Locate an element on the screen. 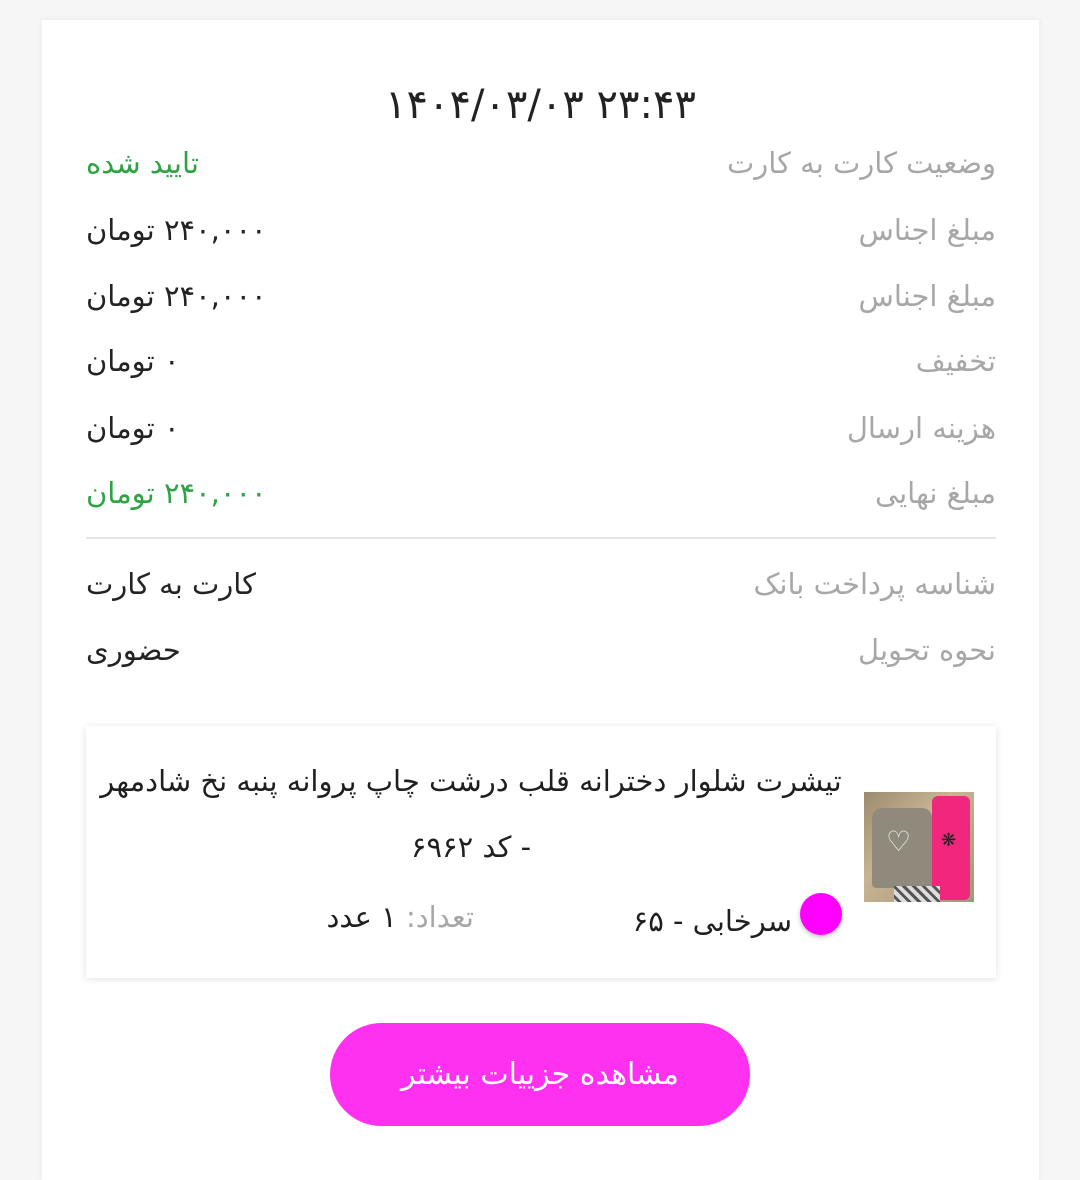 This screenshot has height=1180, width=1080. row-shipping: هزینه ارسال ۰ تومان is located at coordinates (541, 428).